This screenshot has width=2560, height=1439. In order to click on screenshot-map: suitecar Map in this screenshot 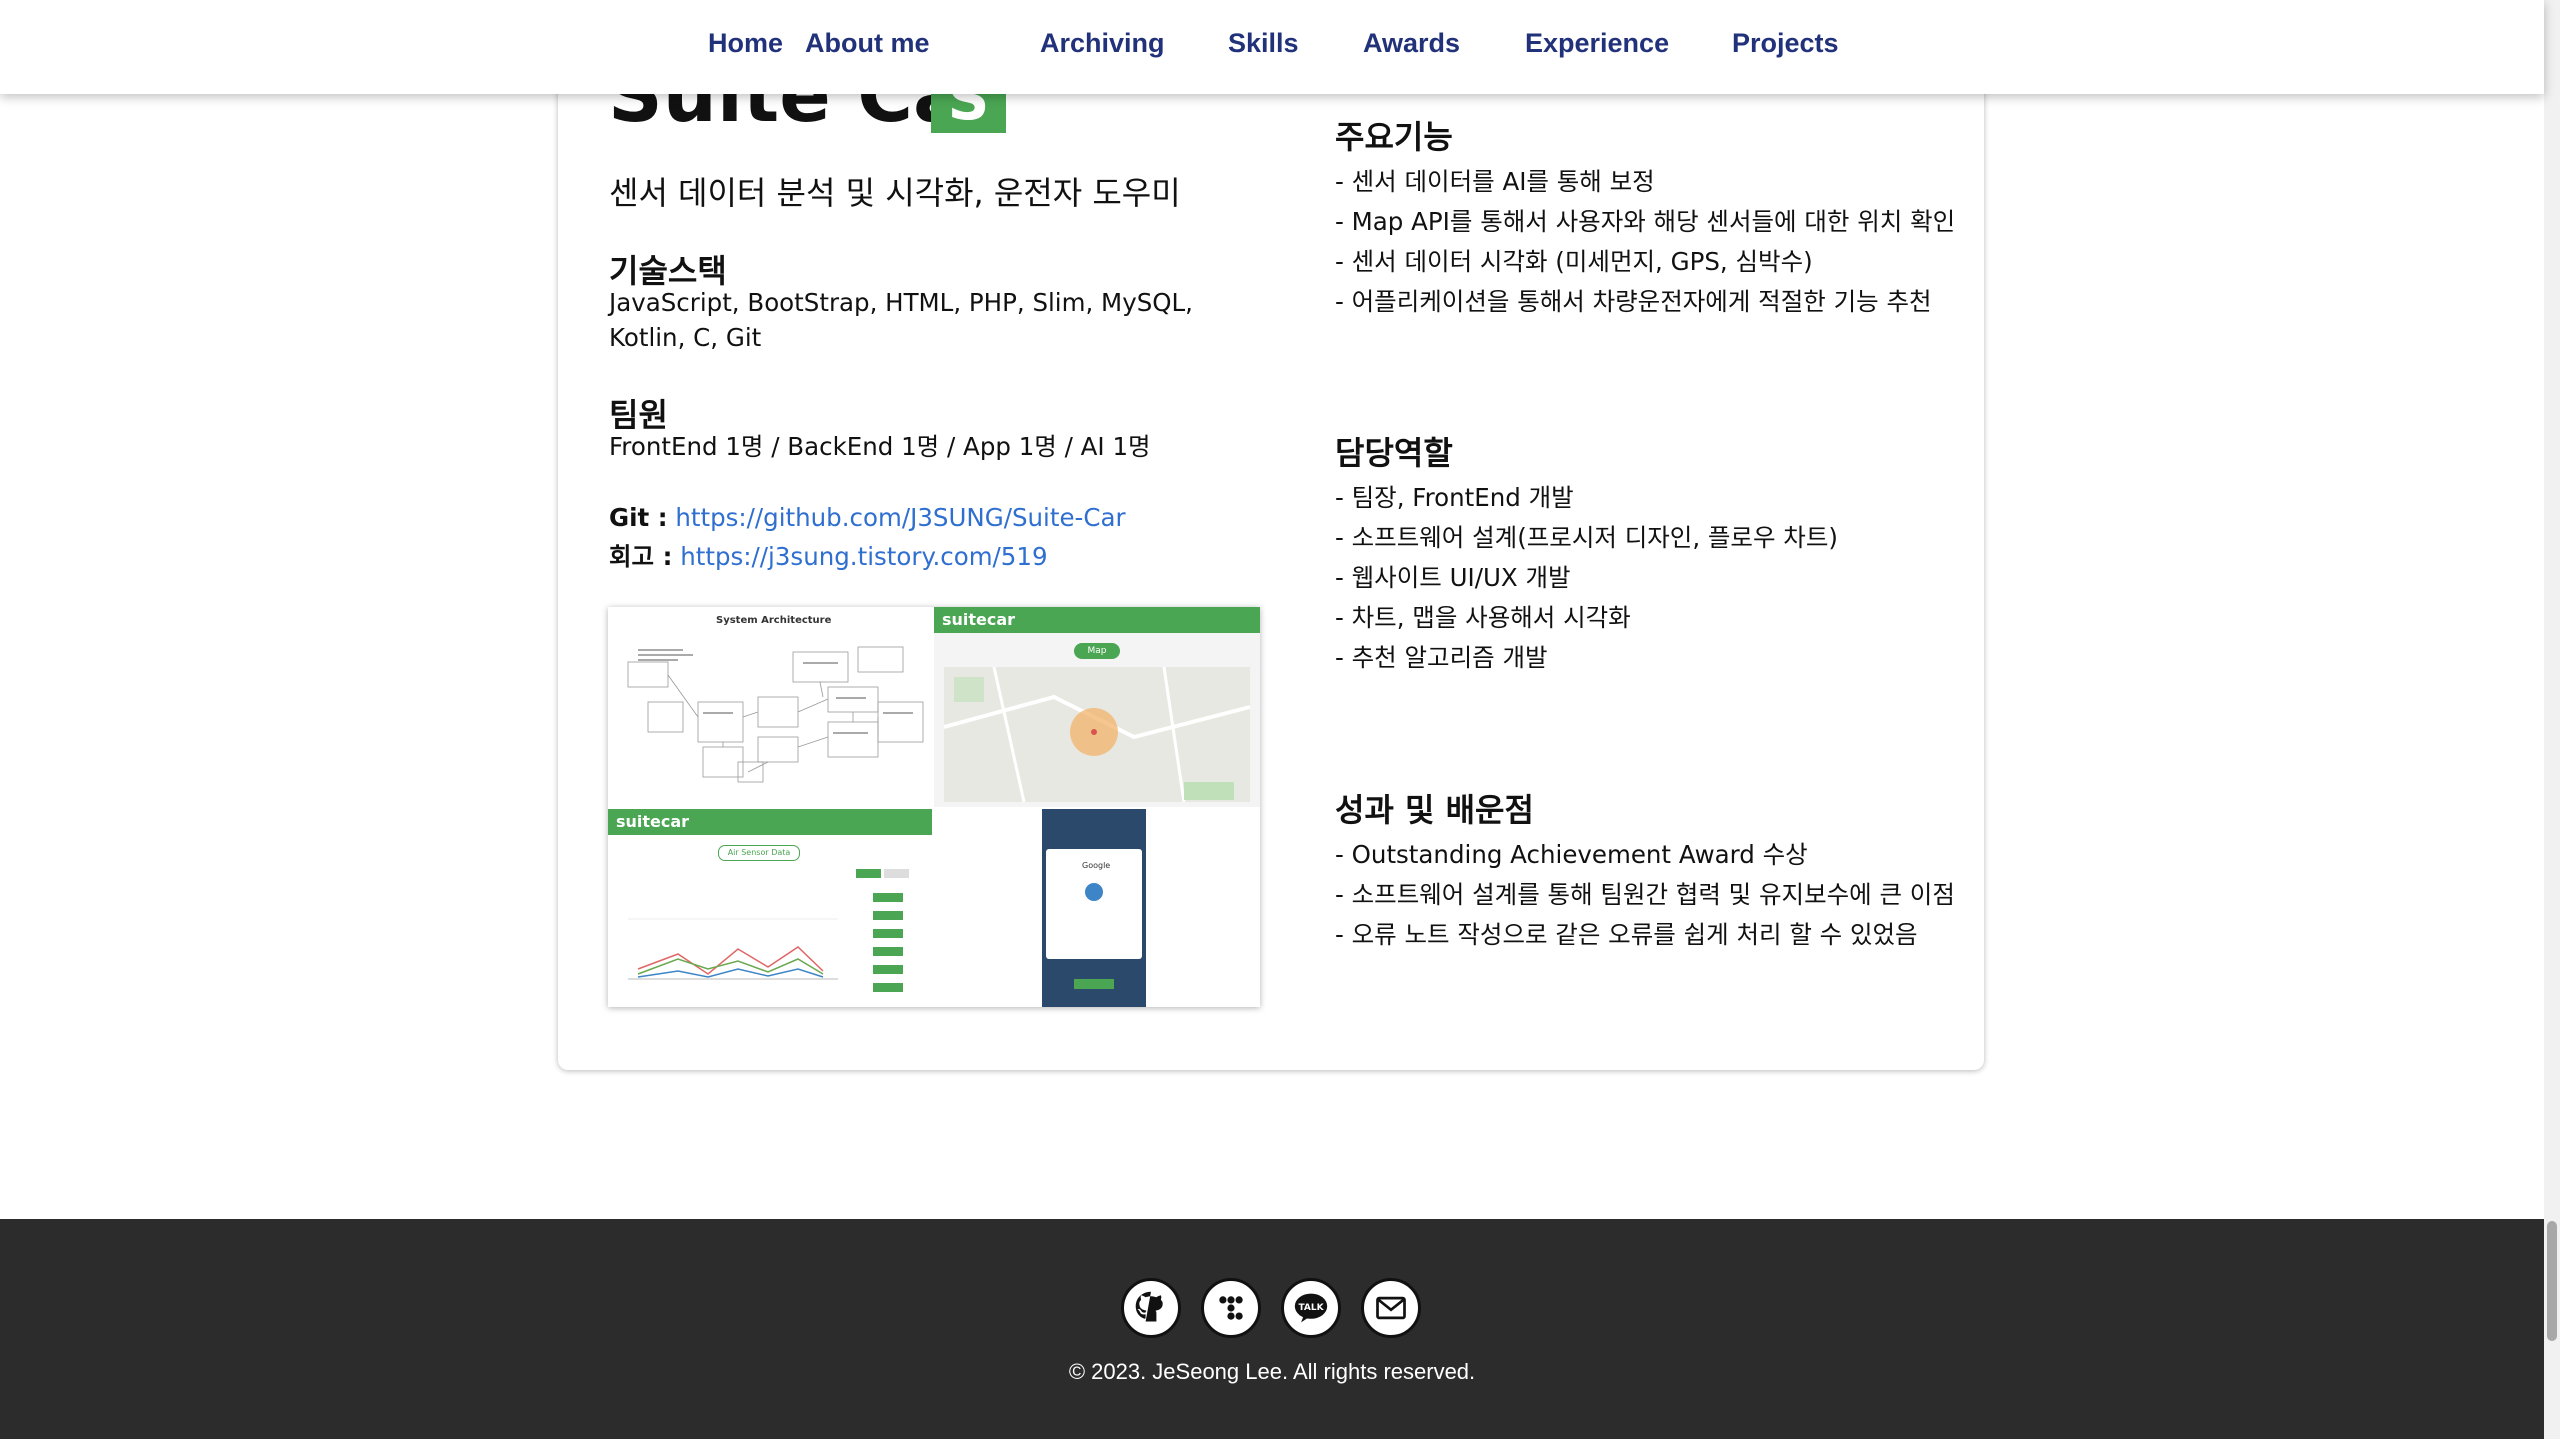, I will do `click(1097, 707)`.